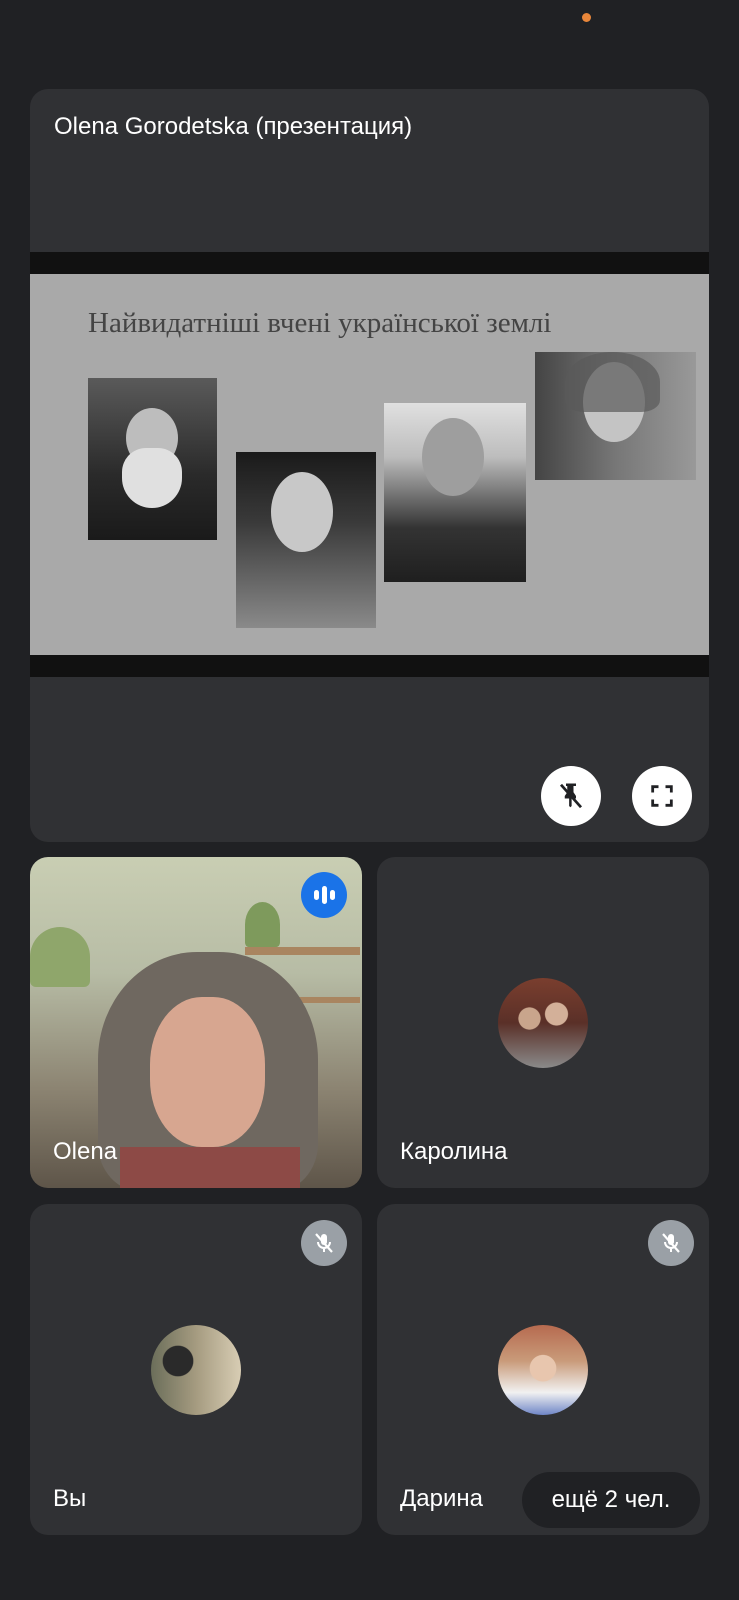 The height and width of the screenshot is (1600, 739). I want to click on participant-tile-karolina: Каролина, so click(543, 1022).